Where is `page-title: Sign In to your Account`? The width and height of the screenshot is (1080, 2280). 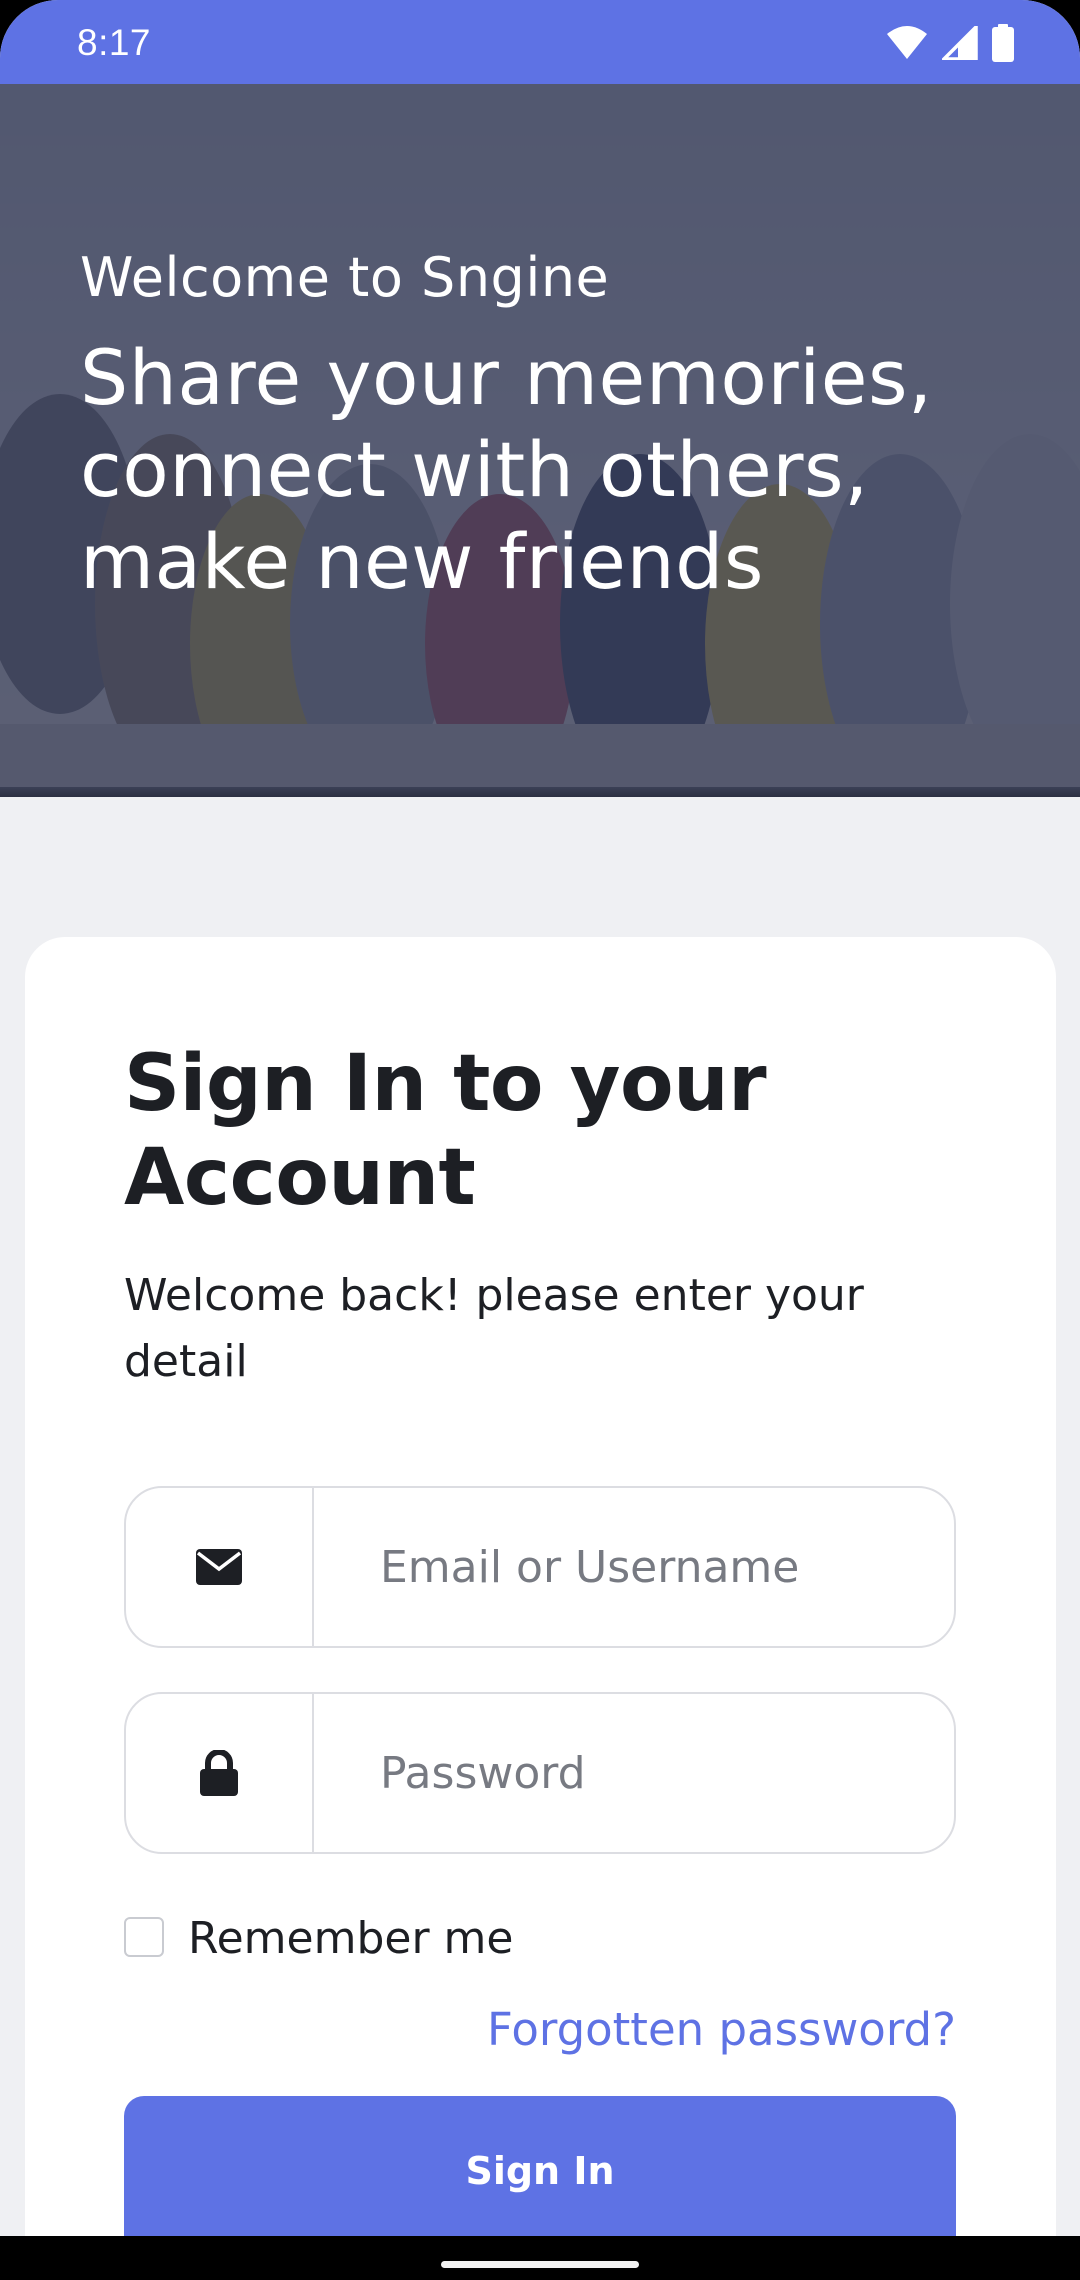 page-title: Sign In to your Account is located at coordinates (445, 1131).